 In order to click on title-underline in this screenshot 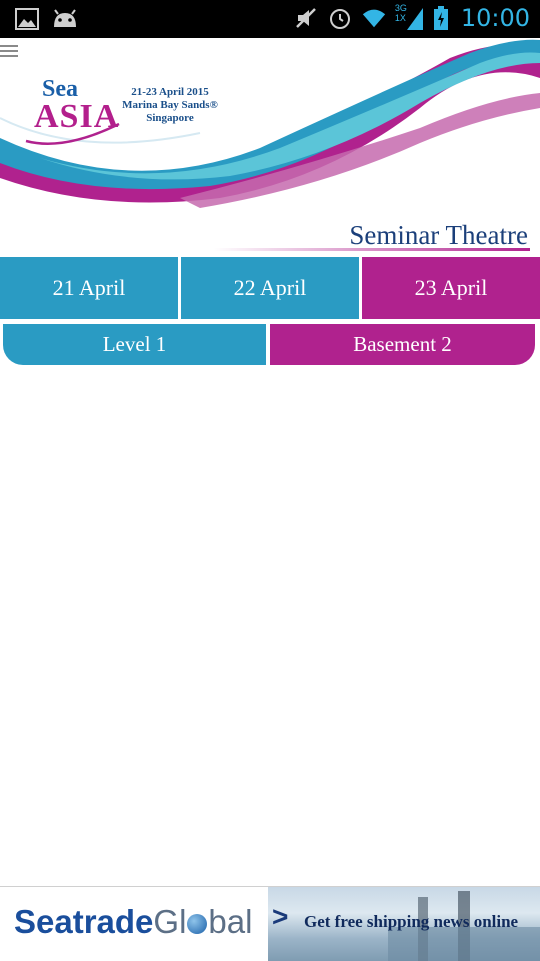, I will do `click(372, 249)`.